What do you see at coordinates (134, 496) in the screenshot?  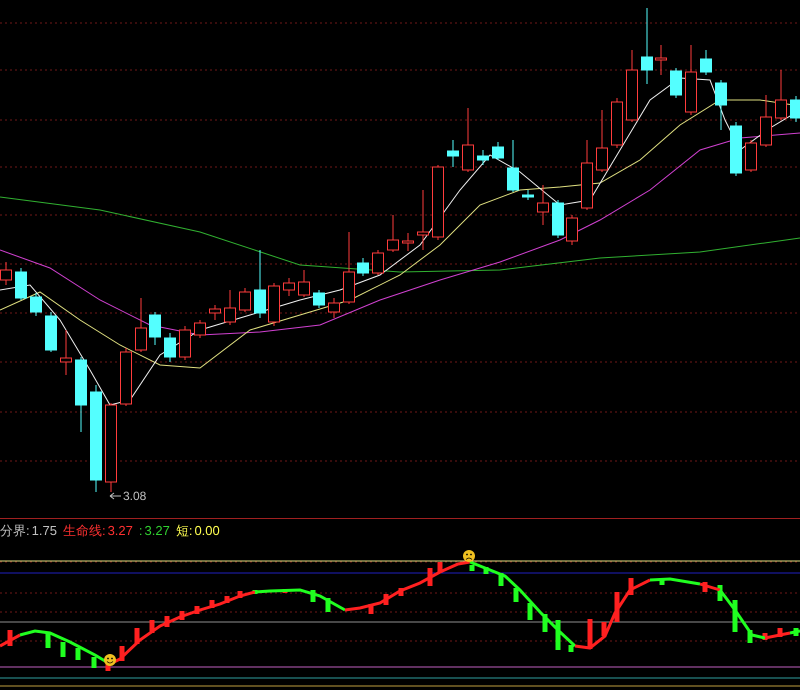 I see `low-price-label: 3.08` at bounding box center [134, 496].